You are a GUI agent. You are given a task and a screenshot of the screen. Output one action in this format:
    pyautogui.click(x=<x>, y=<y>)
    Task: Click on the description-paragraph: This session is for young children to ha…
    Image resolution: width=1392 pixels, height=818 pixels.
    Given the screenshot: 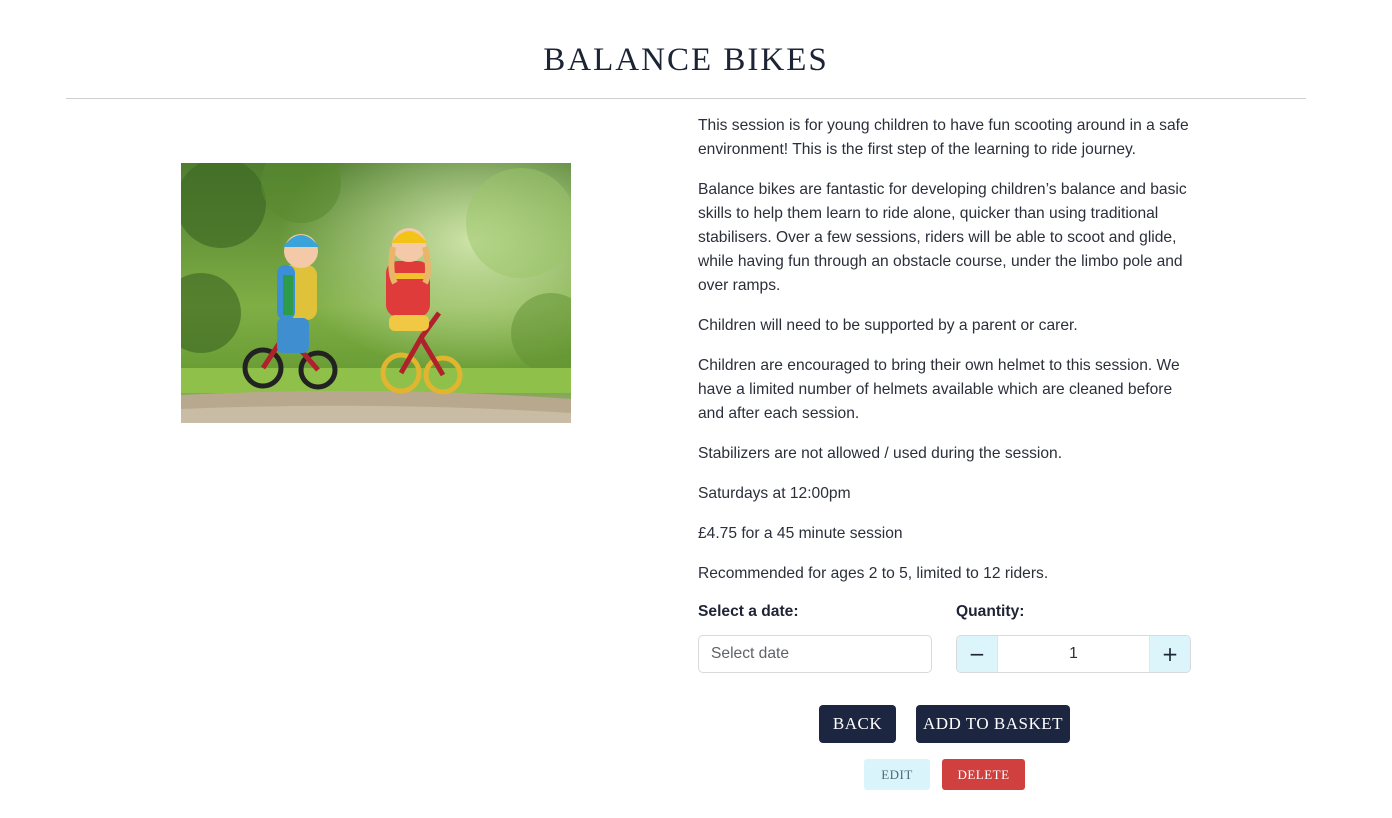 What is the action you would take?
    pyautogui.click(x=943, y=137)
    